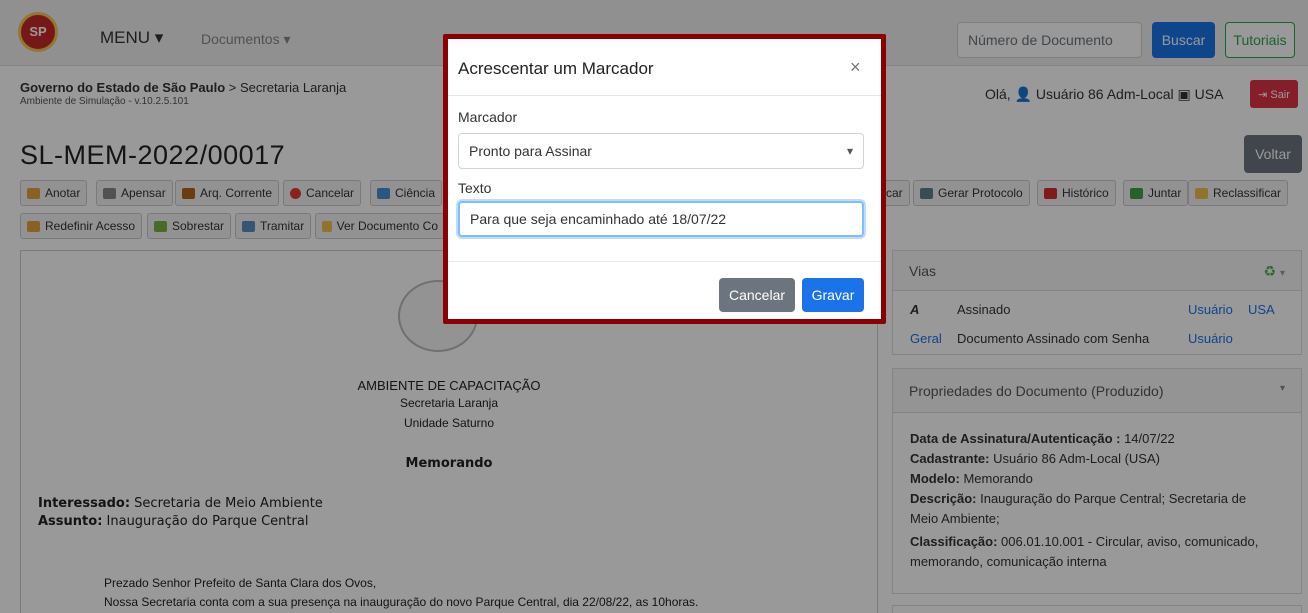 This screenshot has width=1308, height=613. I want to click on dialog-header-divider, so click(664, 95).